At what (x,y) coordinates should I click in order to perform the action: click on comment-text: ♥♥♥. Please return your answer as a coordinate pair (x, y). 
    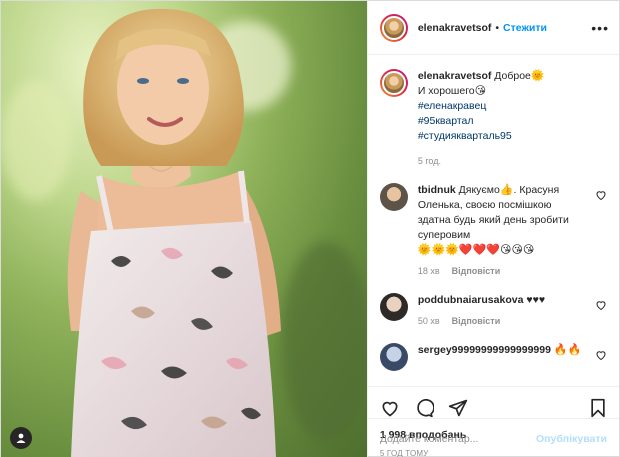
    Looking at the image, I should click on (536, 300).